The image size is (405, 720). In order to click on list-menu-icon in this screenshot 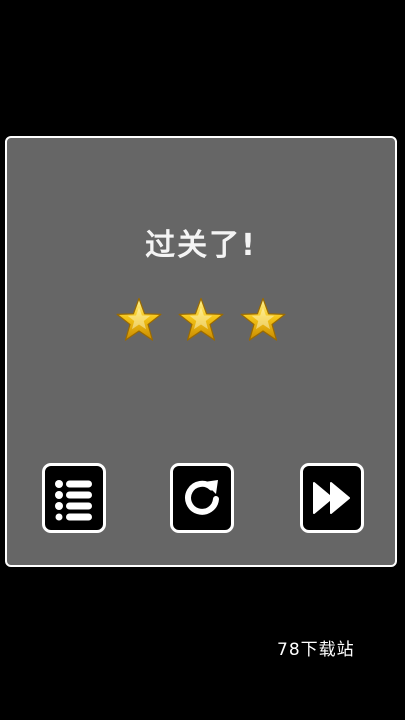, I will do `click(73, 500)`.